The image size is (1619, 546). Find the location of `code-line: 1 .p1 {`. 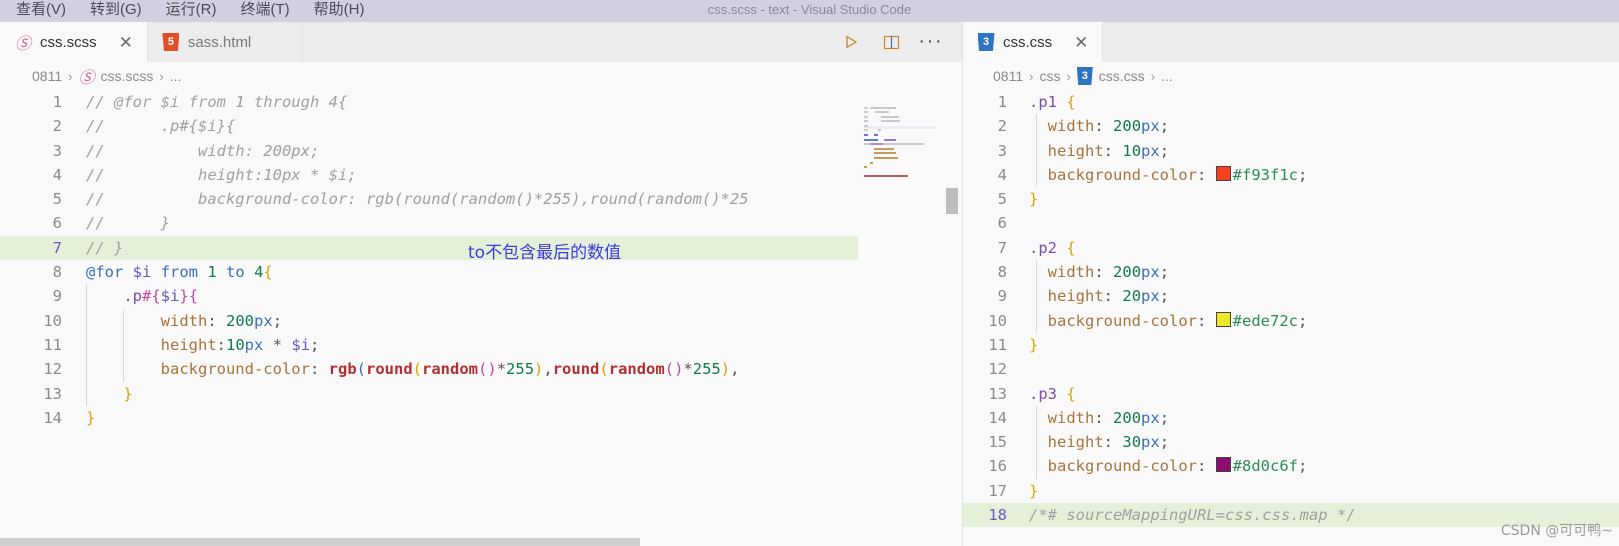

code-line: 1 .p1 { is located at coordinates (1291, 102).